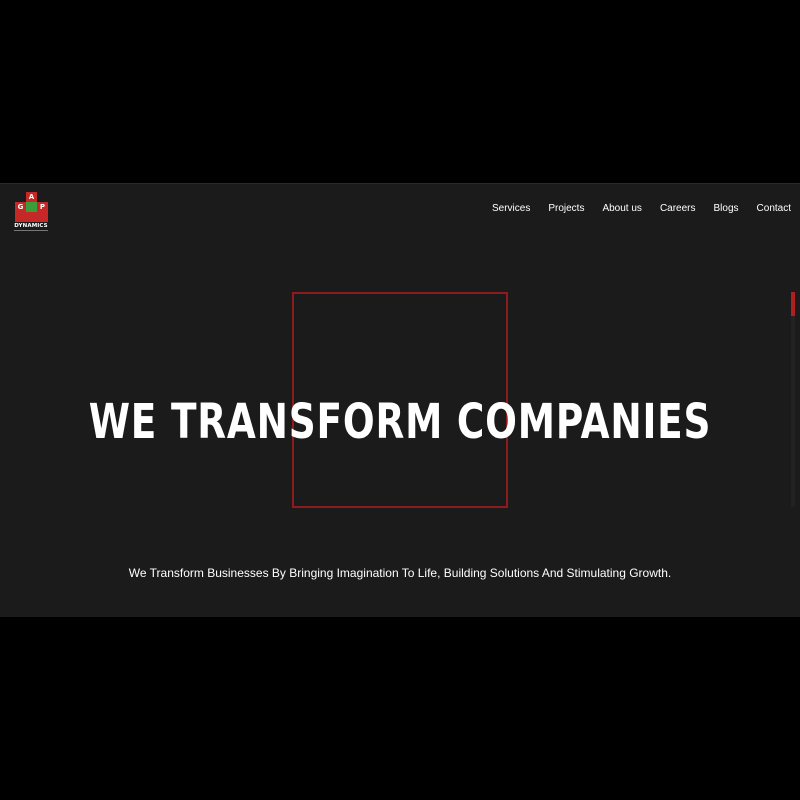  I want to click on logo-tile-center, so click(31, 207).